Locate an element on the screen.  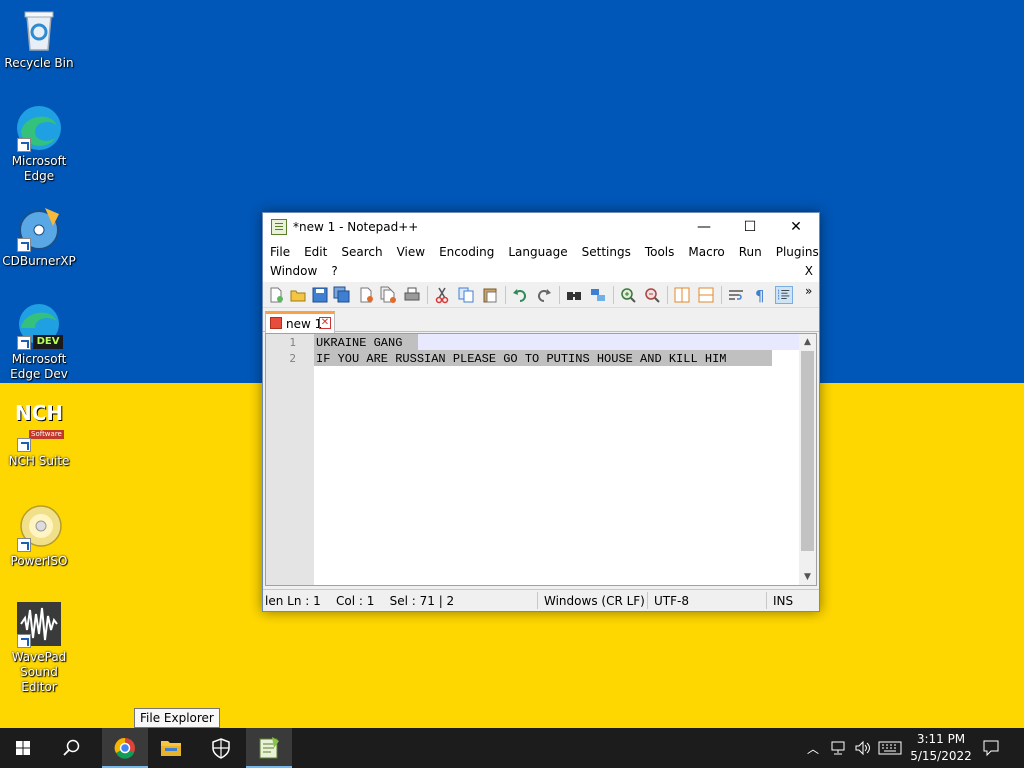
menu-window: Window is located at coordinates (293, 271).